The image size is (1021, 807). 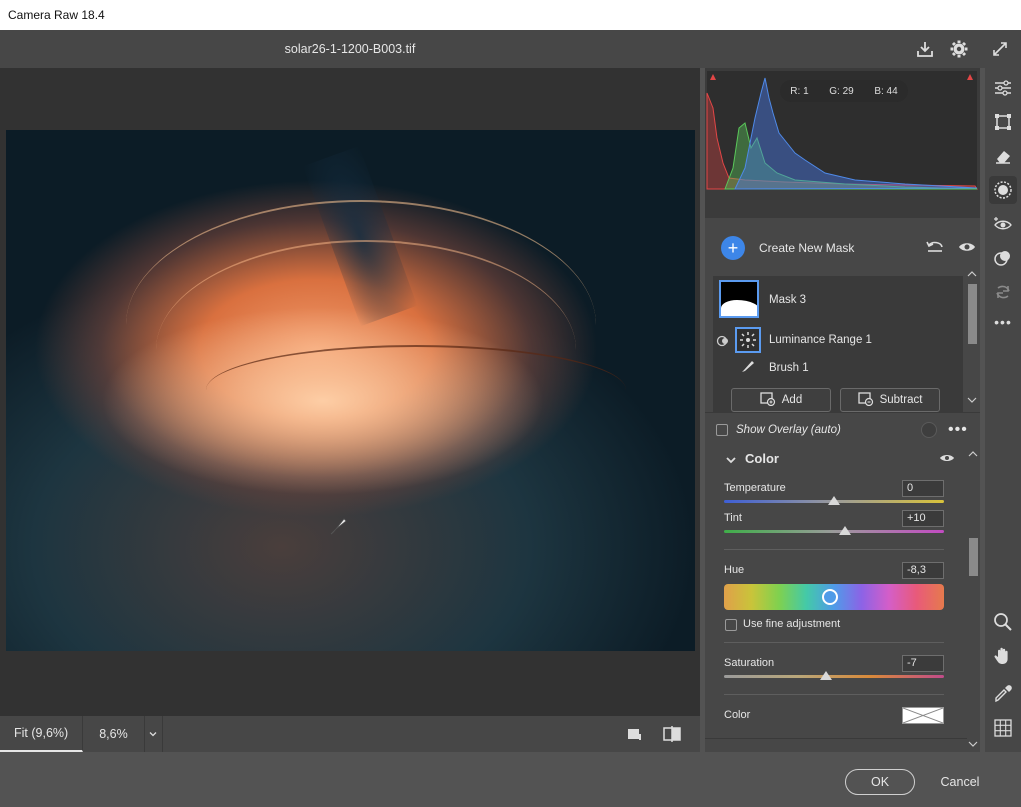 What do you see at coordinates (820, 340) in the screenshot?
I see `mask-item-label: Luminance Range 1` at bounding box center [820, 340].